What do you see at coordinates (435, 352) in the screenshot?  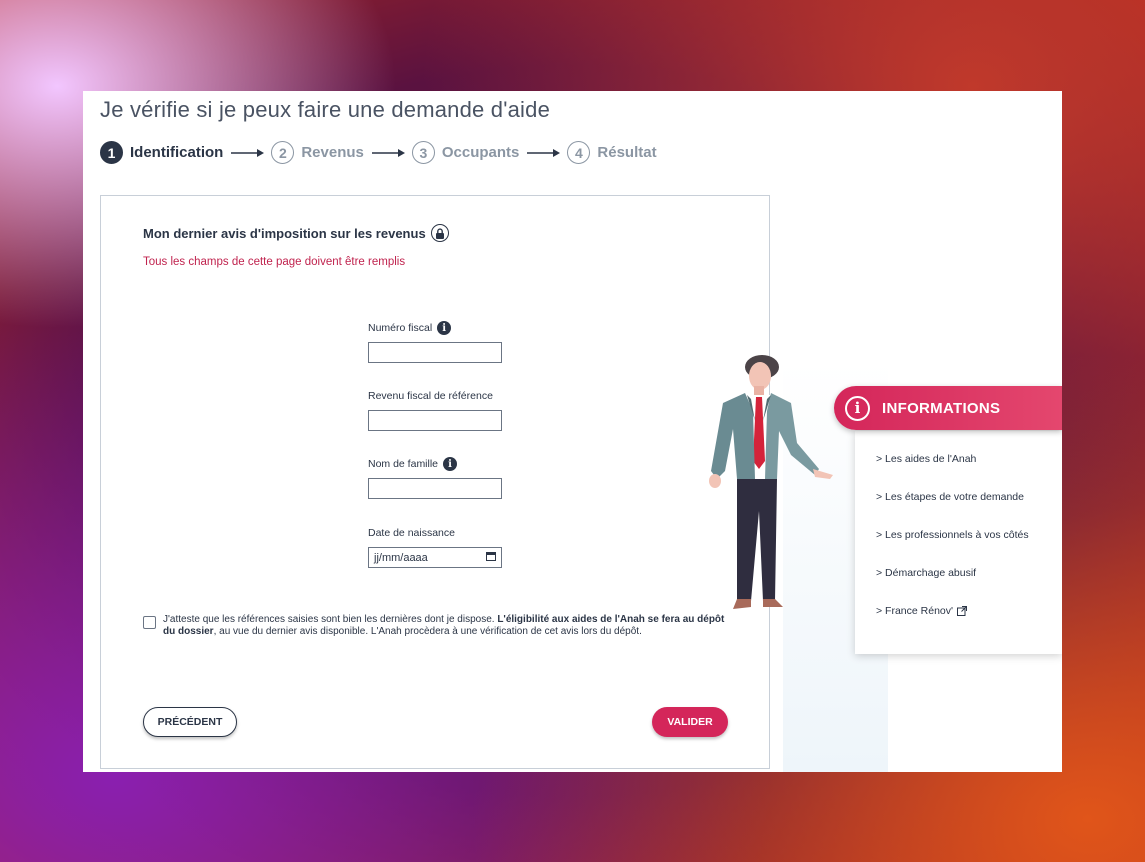 I see `numero-fiscal-input` at bounding box center [435, 352].